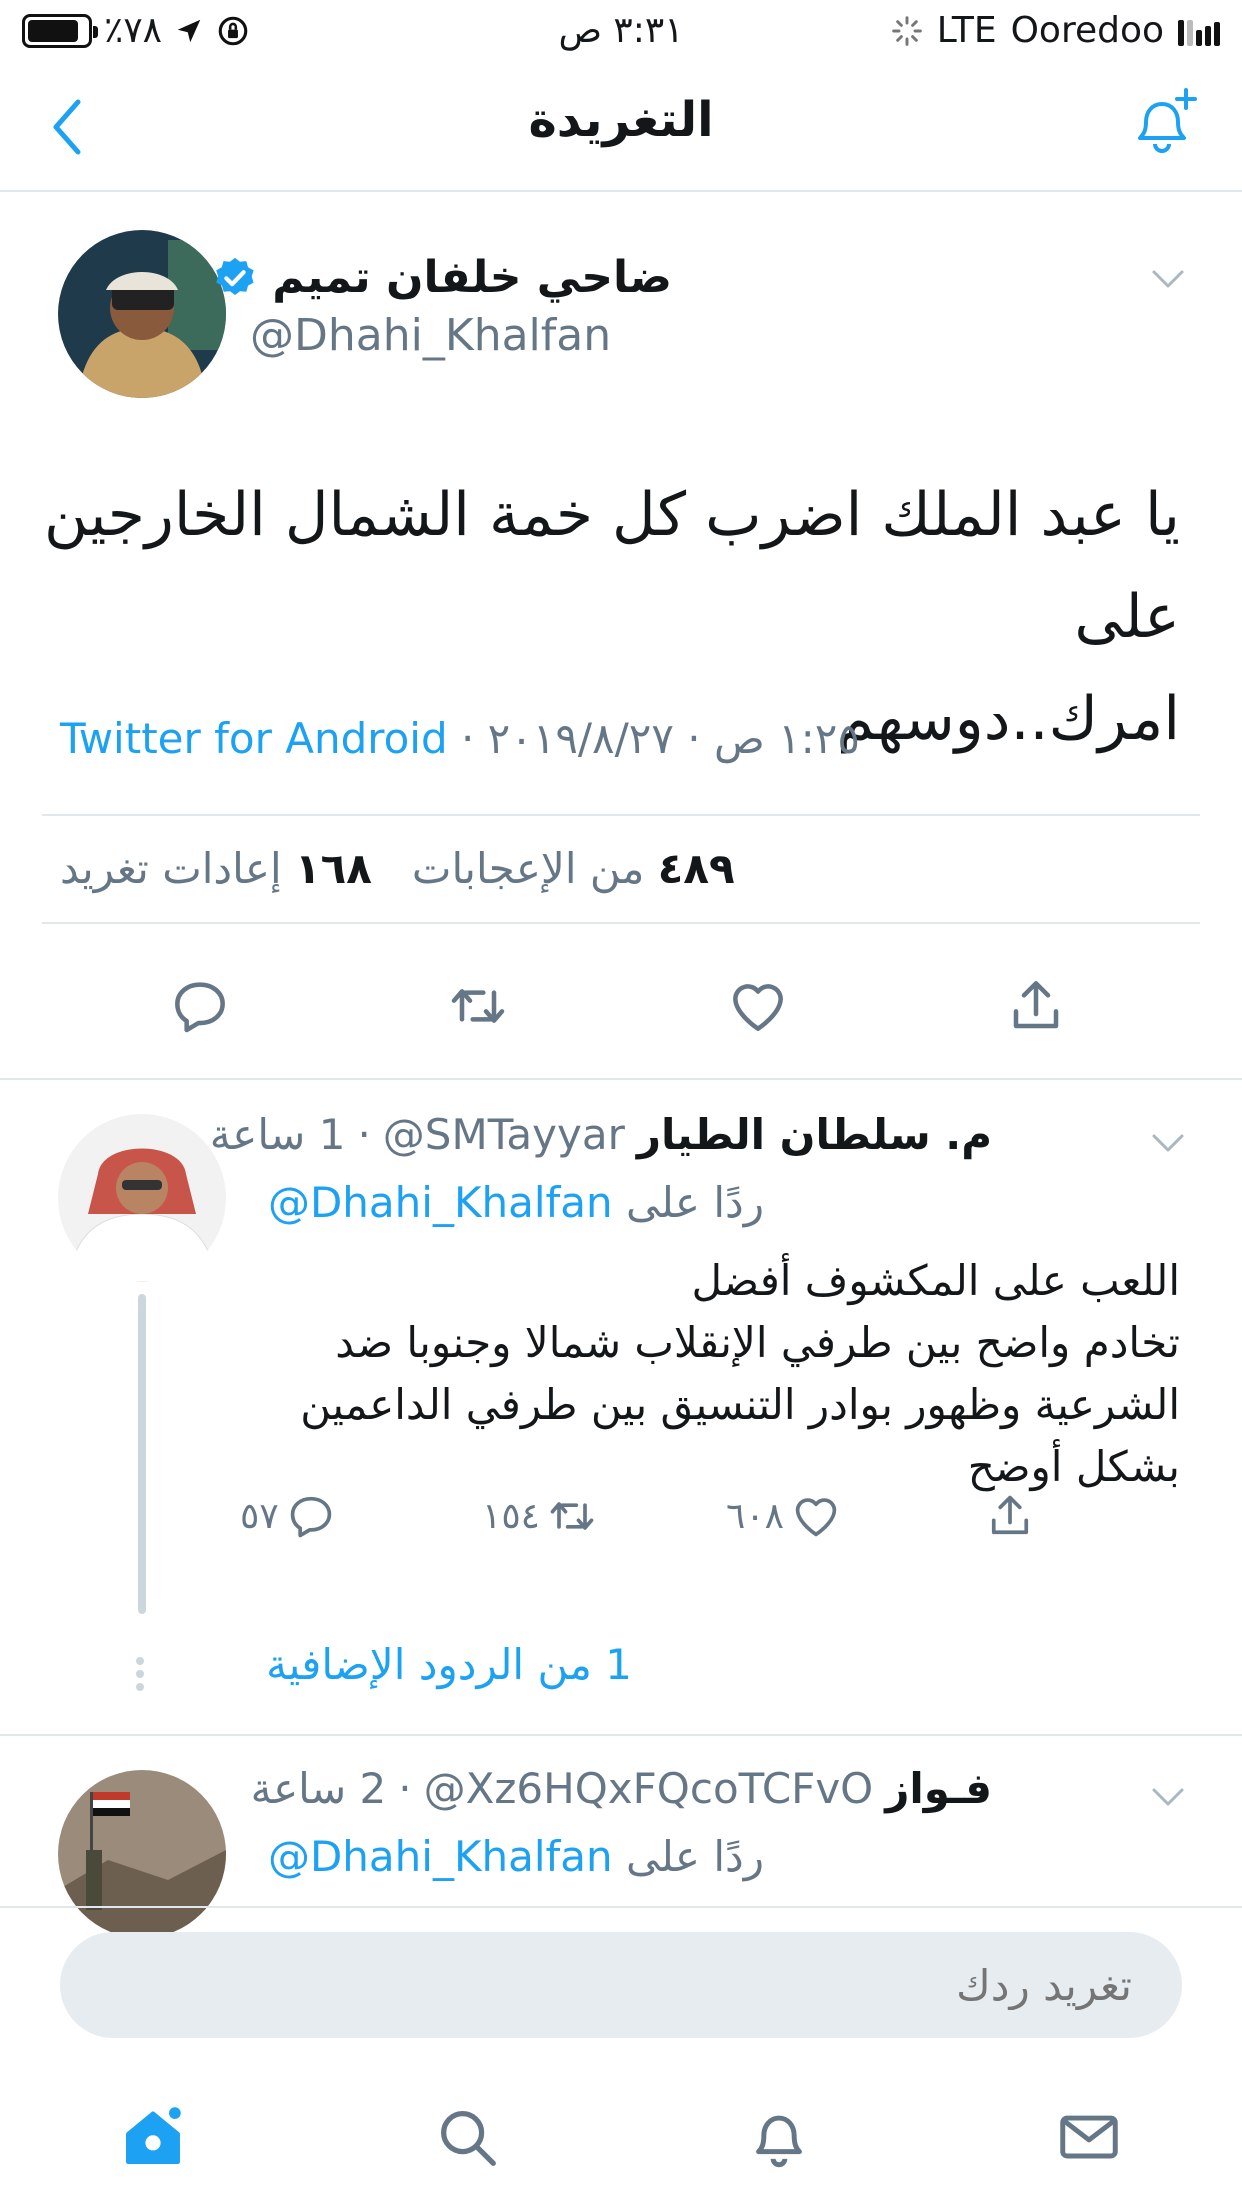 Image resolution: width=1242 pixels, height=2208 pixels. I want to click on signal-icon, so click(1199, 31).